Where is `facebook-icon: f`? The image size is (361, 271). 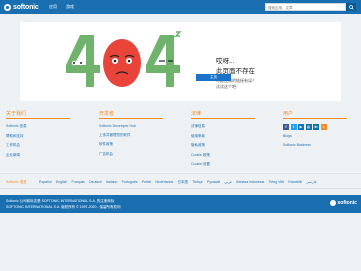
facebook-icon: f is located at coordinates (286, 127).